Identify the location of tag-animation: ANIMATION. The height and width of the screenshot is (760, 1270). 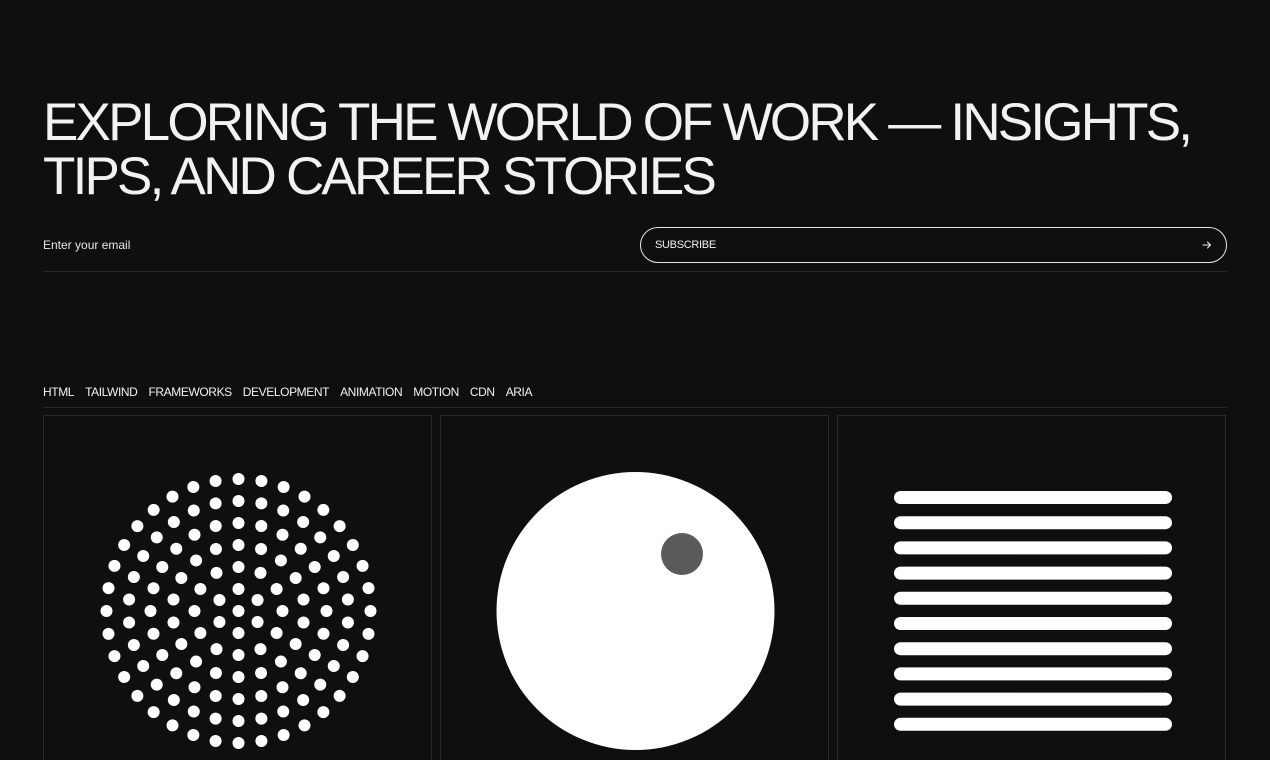
(371, 392).